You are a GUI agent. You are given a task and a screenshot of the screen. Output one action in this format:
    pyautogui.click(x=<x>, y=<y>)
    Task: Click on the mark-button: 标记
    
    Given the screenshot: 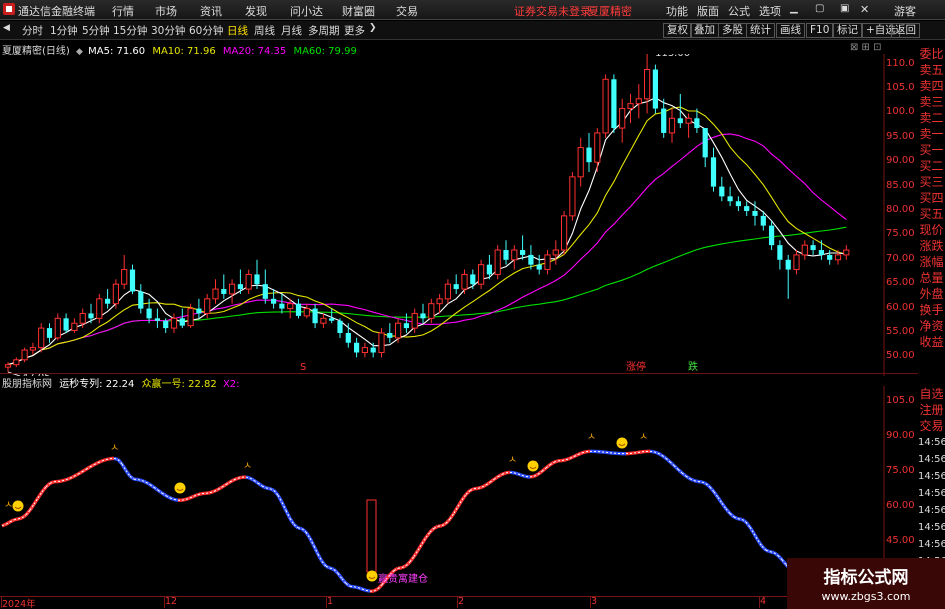 What is the action you would take?
    pyautogui.click(x=847, y=30)
    